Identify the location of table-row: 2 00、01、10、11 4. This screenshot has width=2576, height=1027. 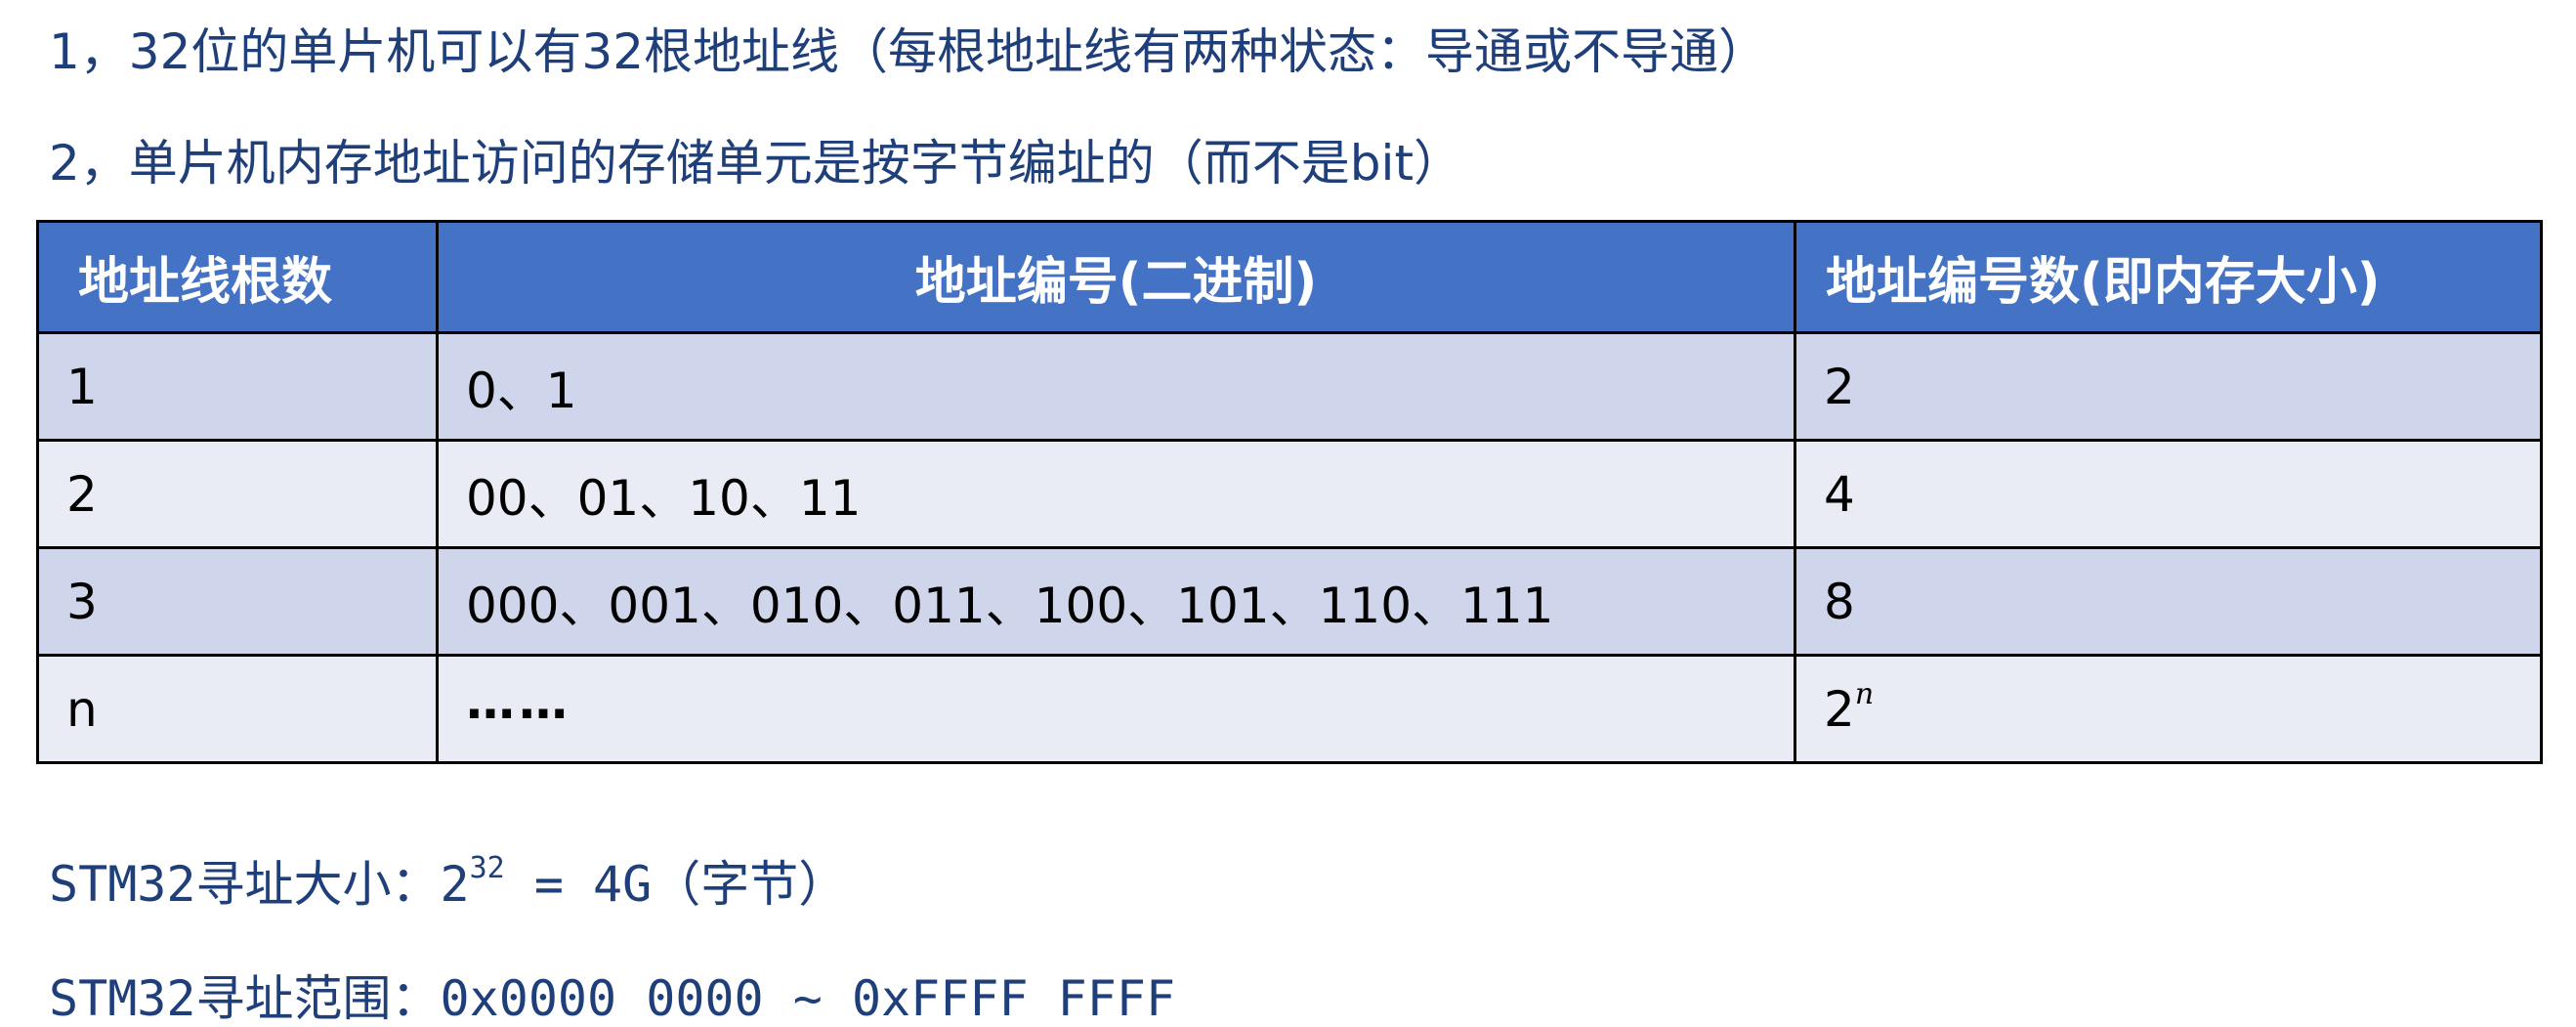
(1289, 494).